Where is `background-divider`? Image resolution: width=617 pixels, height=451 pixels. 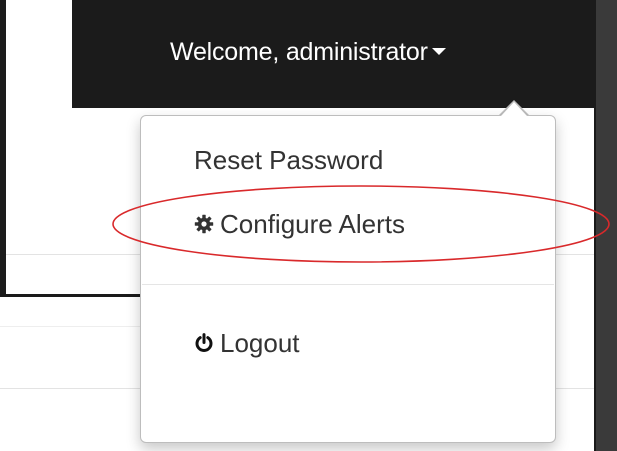 background-divider is located at coordinates (70, 326).